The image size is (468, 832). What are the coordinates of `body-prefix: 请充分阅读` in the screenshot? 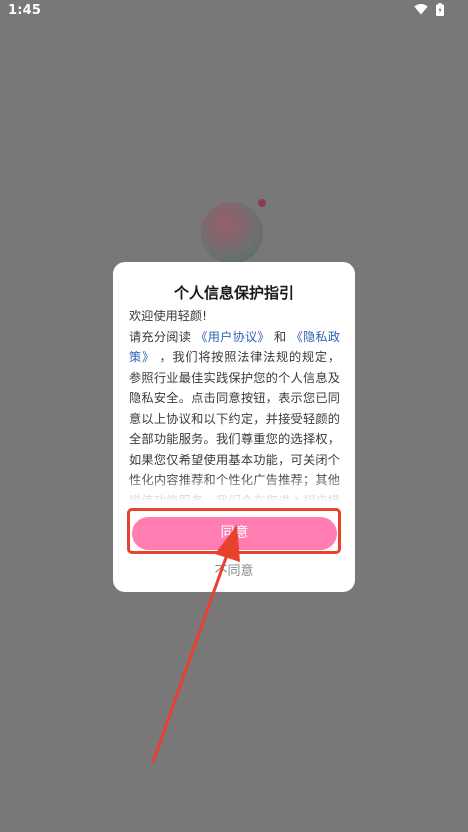 It's located at (160, 336).